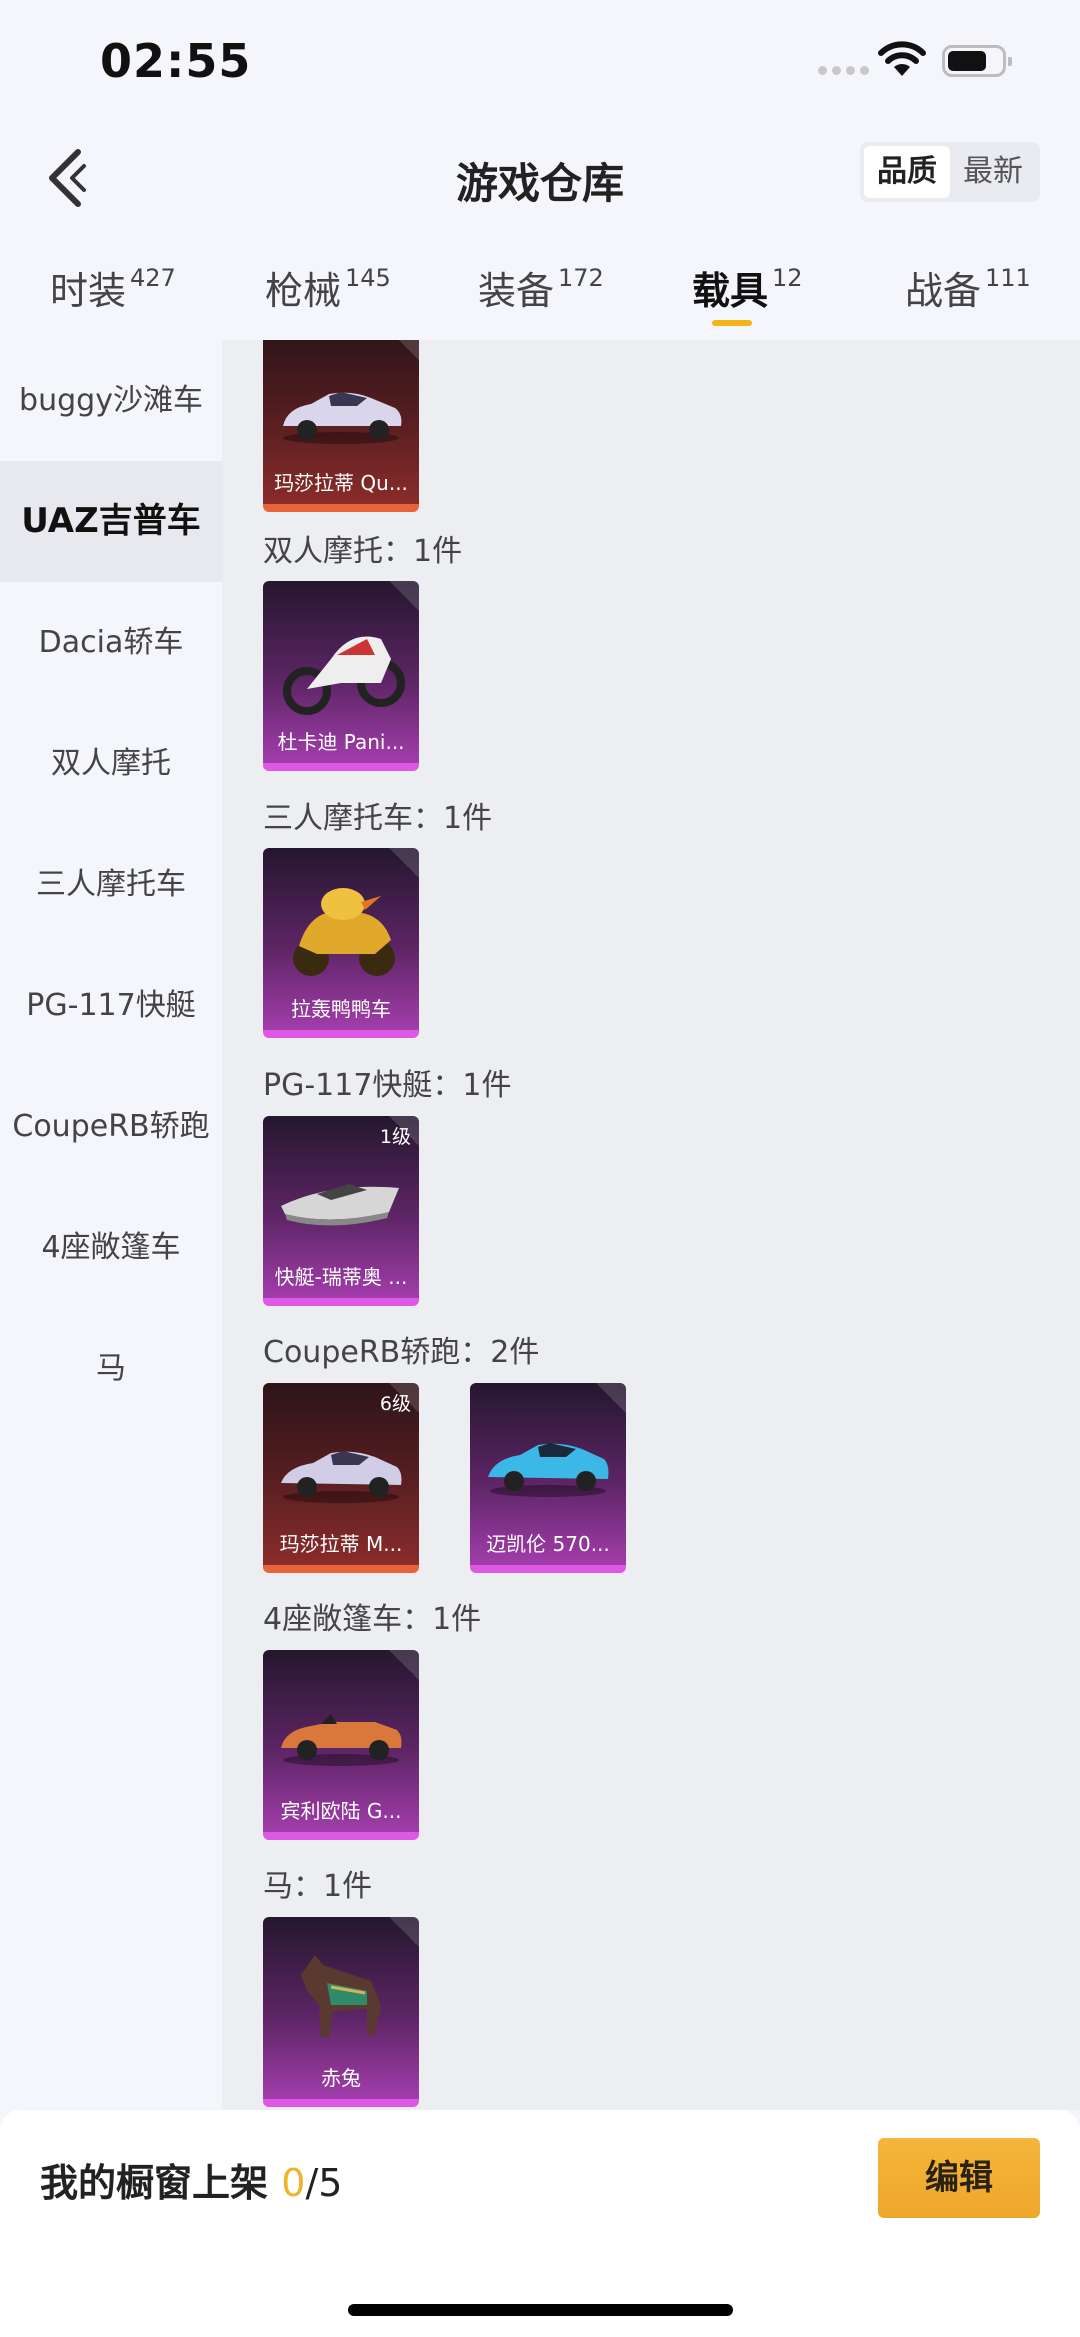 The height and width of the screenshot is (2337, 1080). What do you see at coordinates (902, 58) in the screenshot?
I see `wifi-icon` at bounding box center [902, 58].